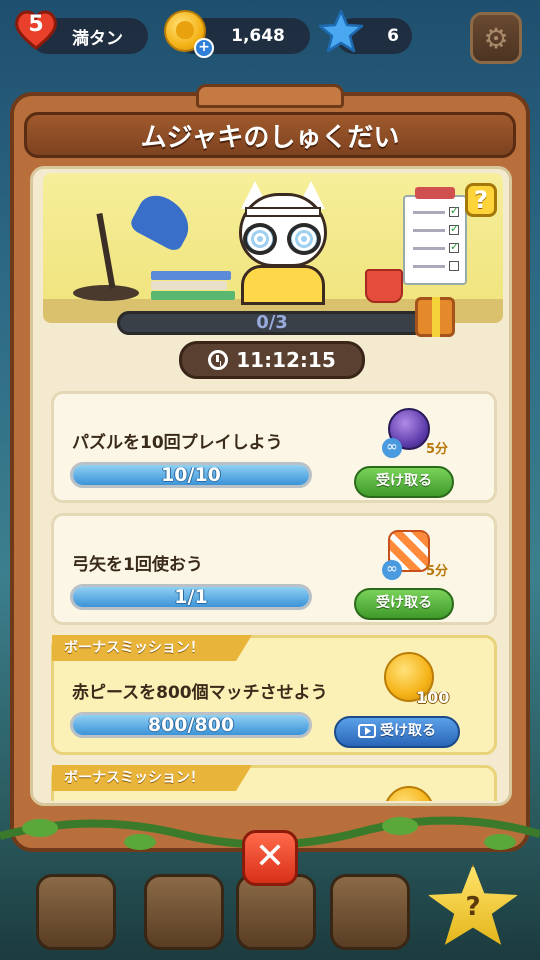 This screenshot has height=960, width=540. I want to click on lamp-icon, so click(106, 293).